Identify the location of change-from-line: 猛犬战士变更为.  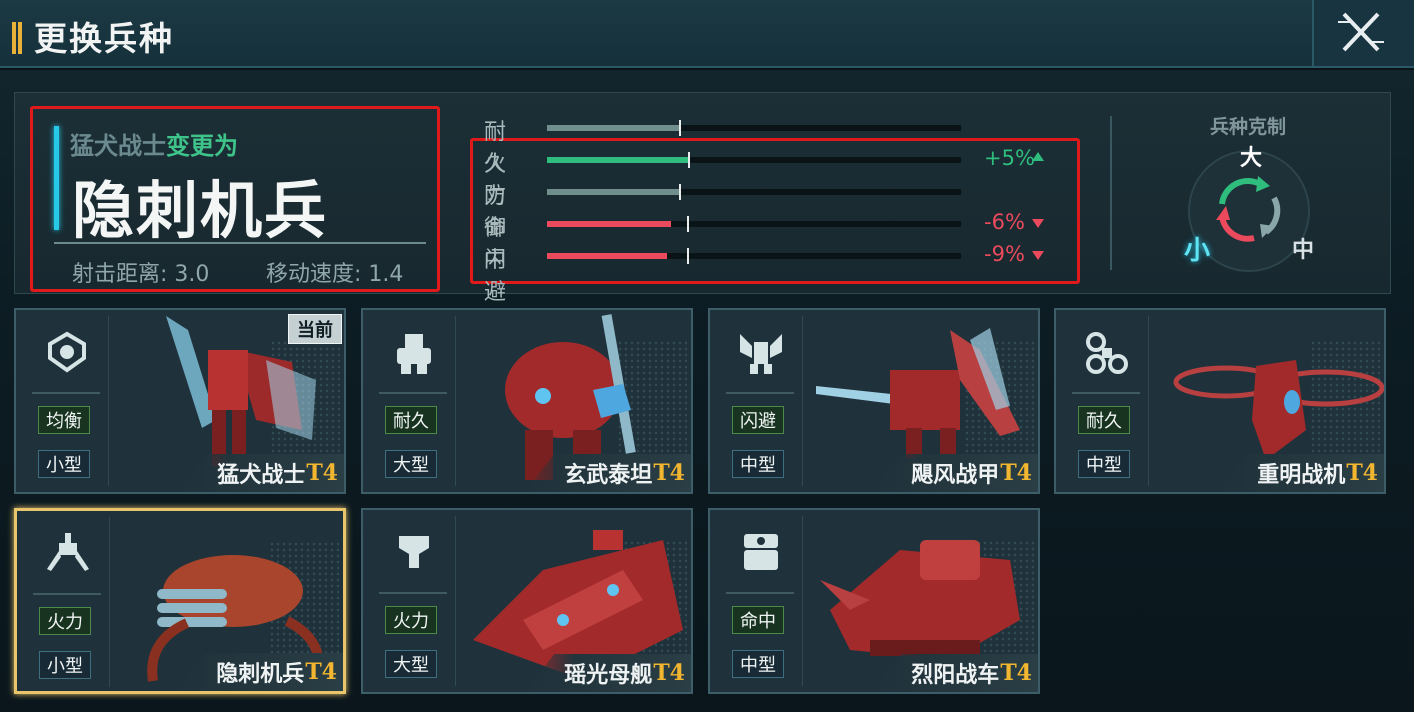
(154, 143).